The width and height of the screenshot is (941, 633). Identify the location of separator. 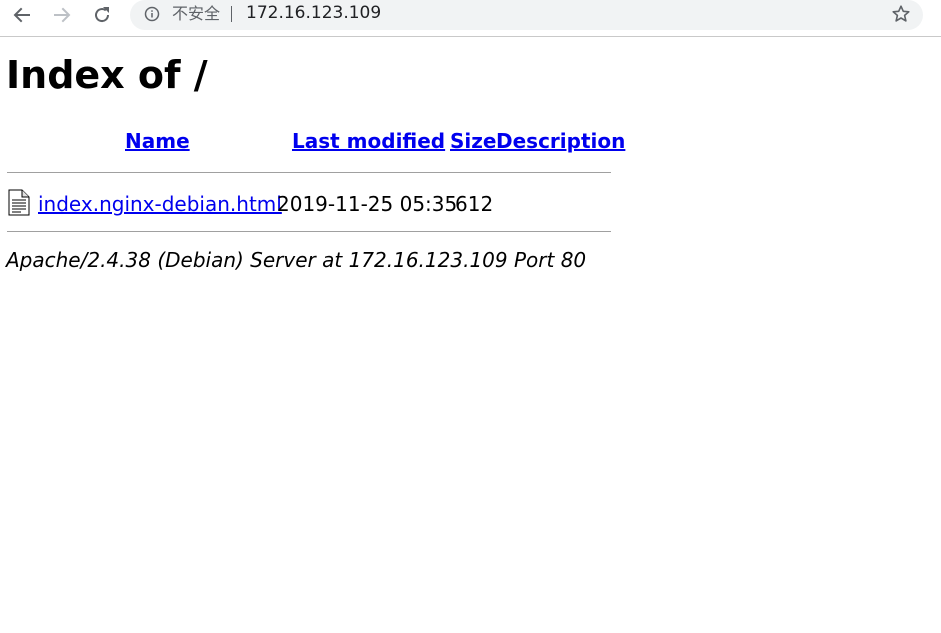
(231, 14).